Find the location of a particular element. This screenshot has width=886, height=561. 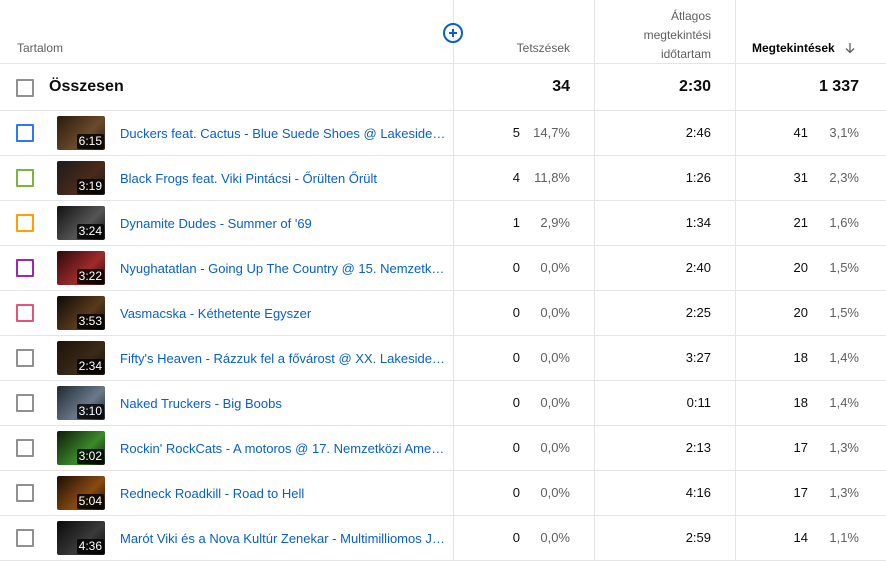

video-thumbnail: 3:22 is located at coordinates (81, 268).